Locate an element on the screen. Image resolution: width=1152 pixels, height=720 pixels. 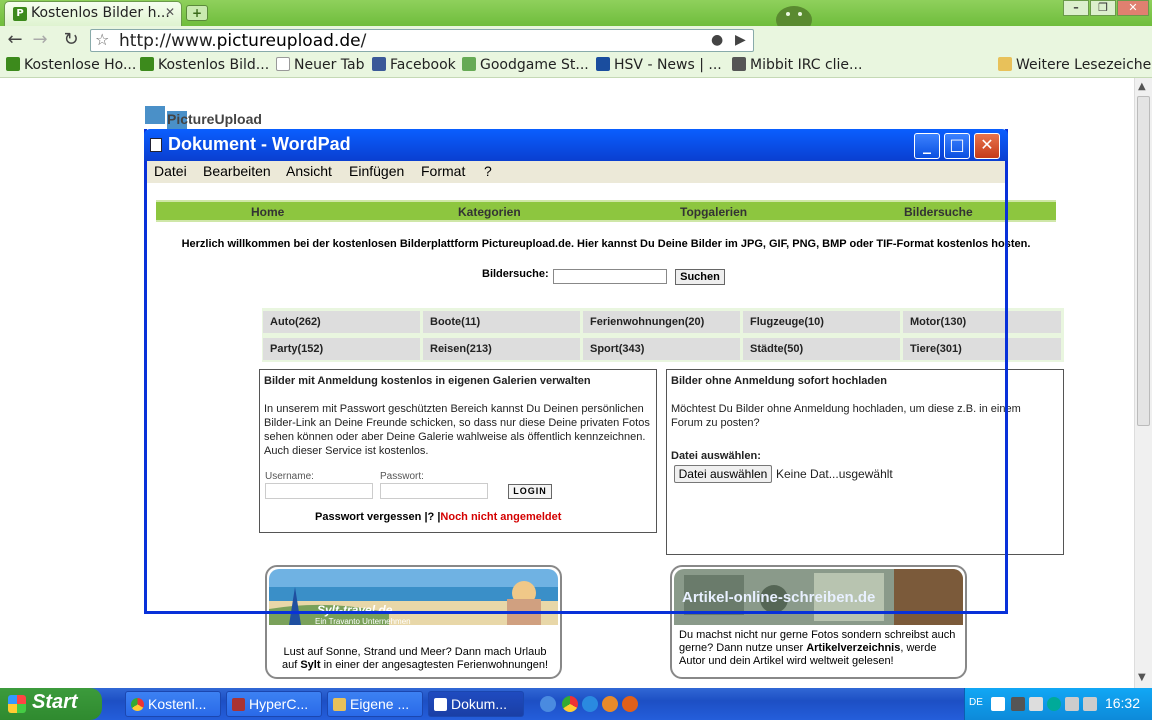
menu-format: Format is located at coordinates (443, 171).